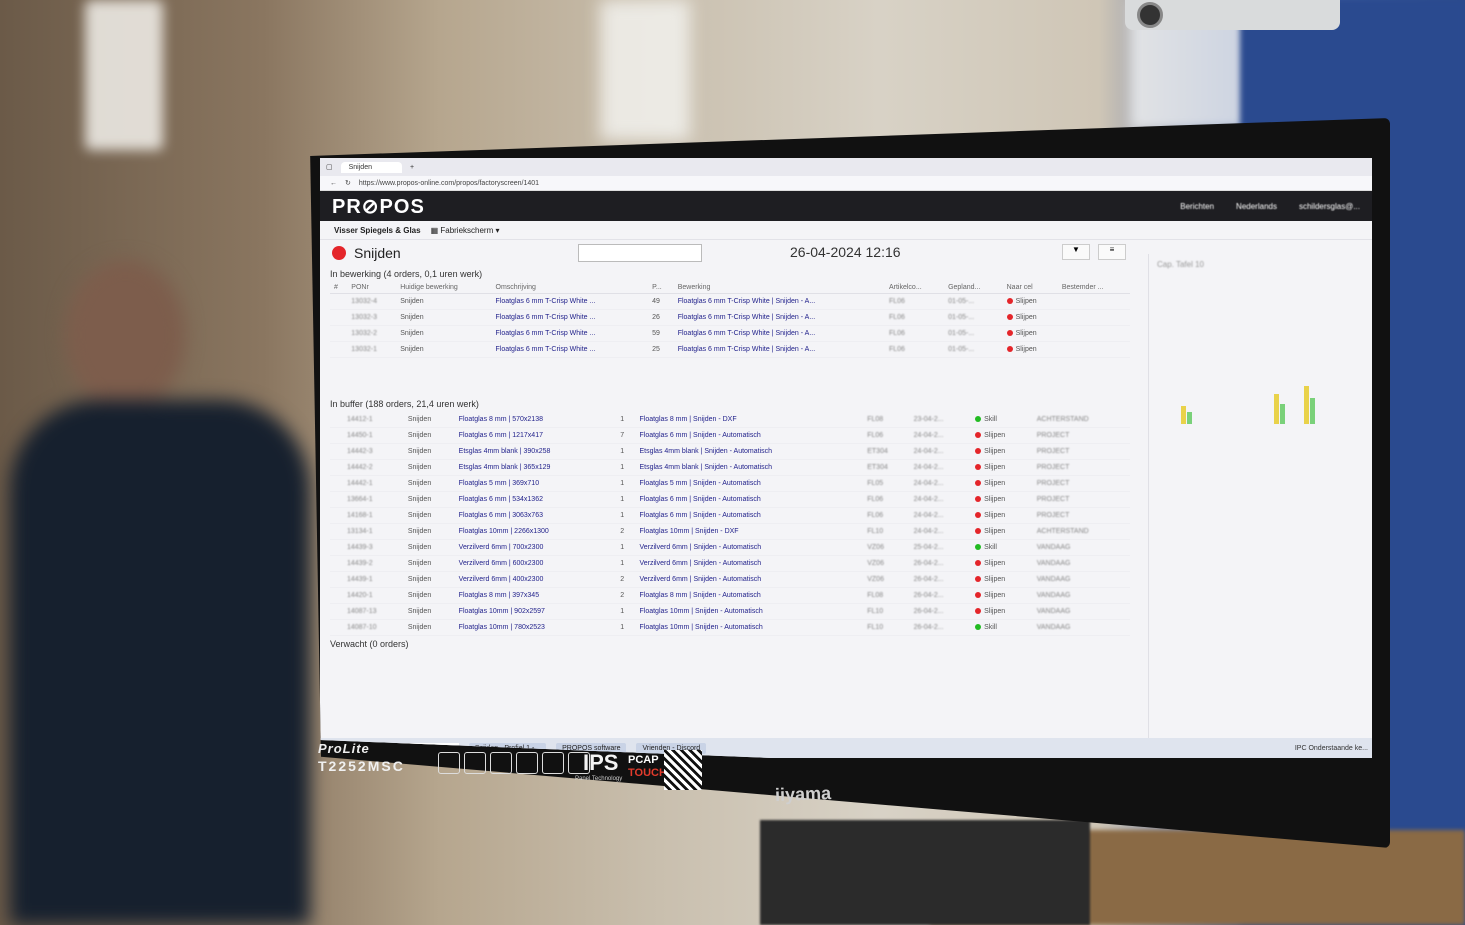  What do you see at coordinates (1081, 420) in the screenshot?
I see `cell-bestemder: ACHTERSTAND` at bounding box center [1081, 420].